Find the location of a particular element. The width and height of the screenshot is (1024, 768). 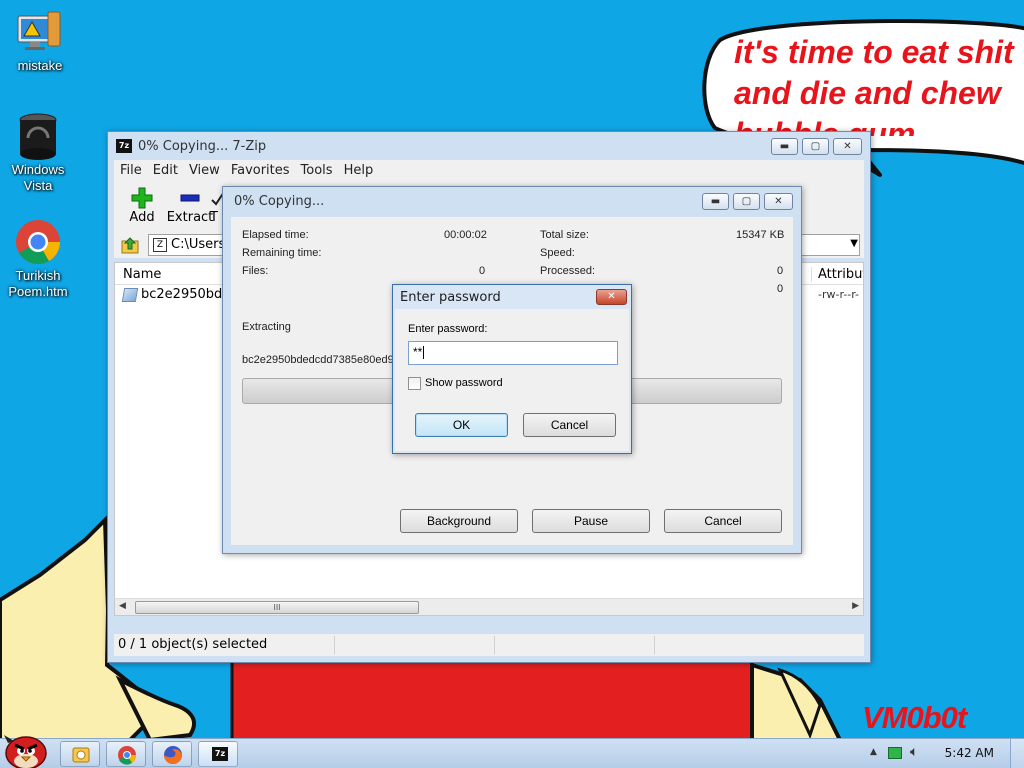

add-button-label: Add is located at coordinates (142, 217).